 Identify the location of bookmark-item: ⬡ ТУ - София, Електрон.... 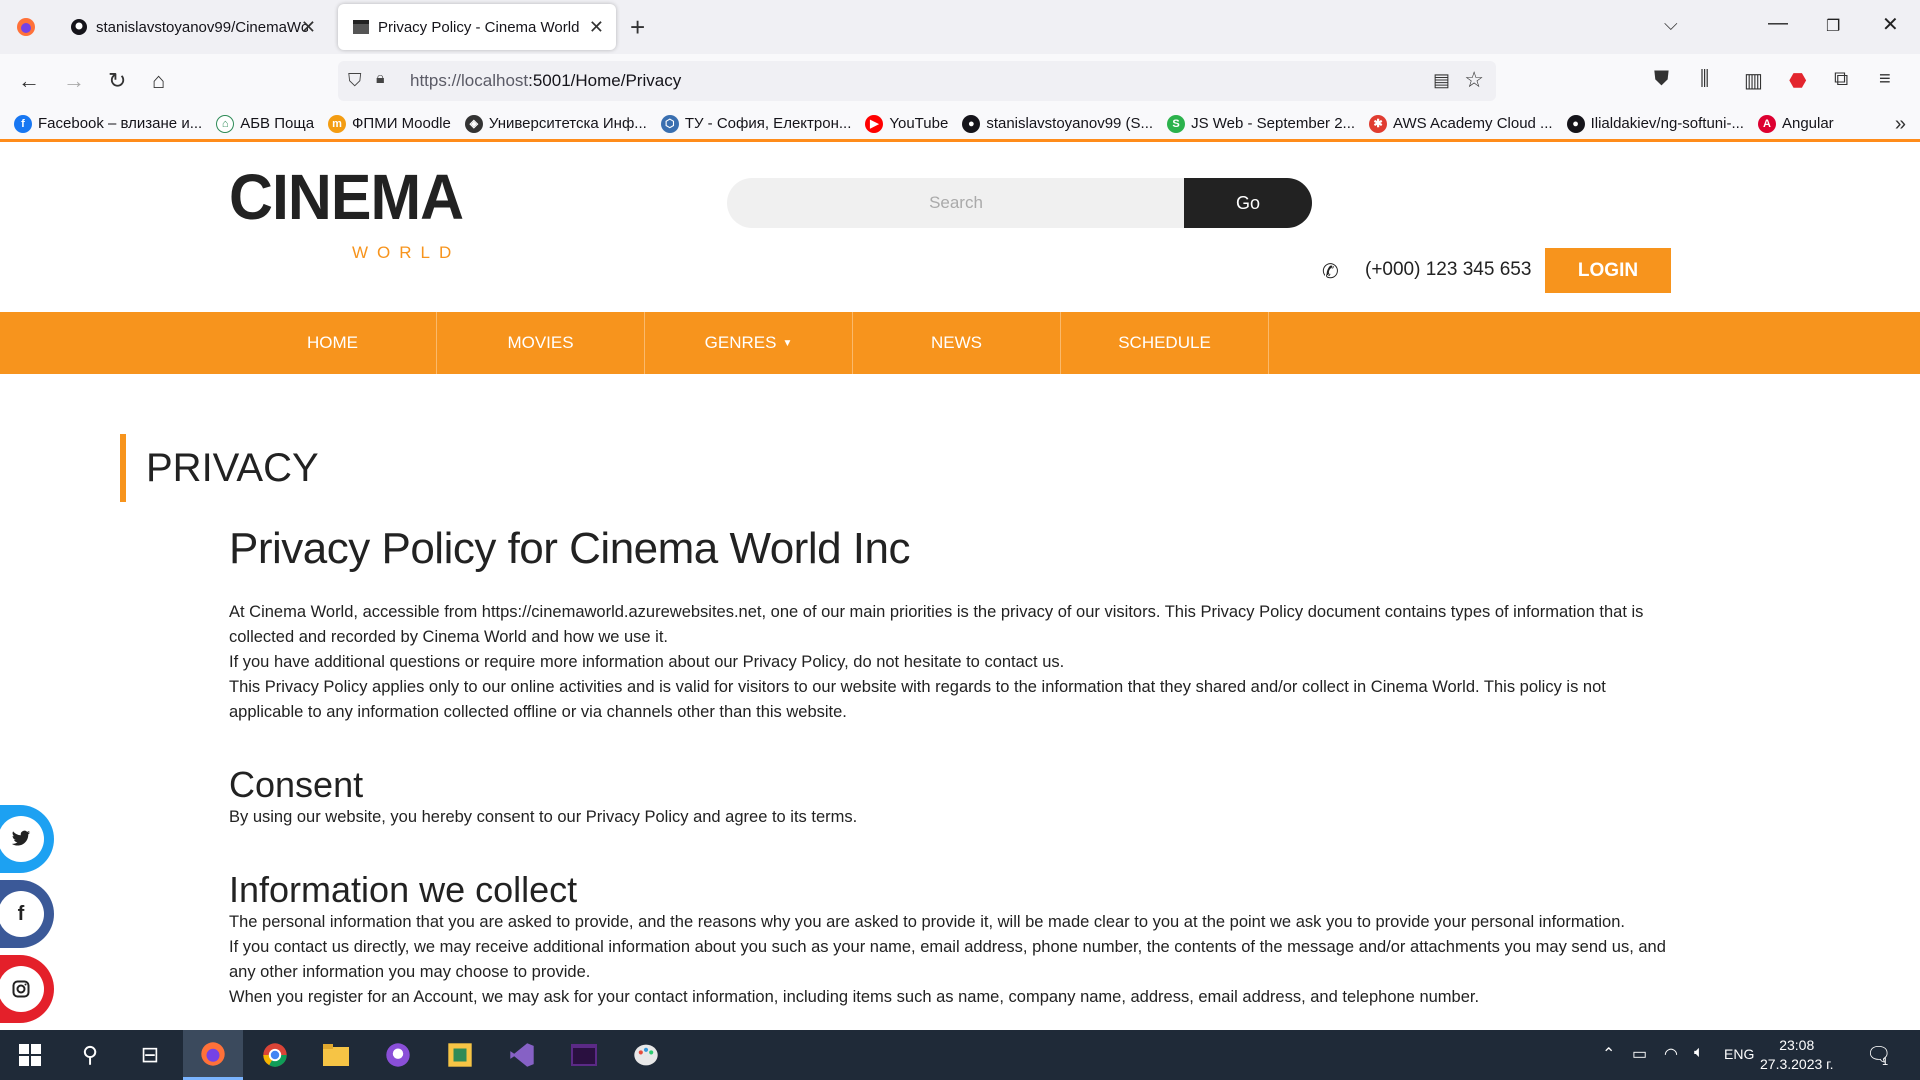
(756, 123).